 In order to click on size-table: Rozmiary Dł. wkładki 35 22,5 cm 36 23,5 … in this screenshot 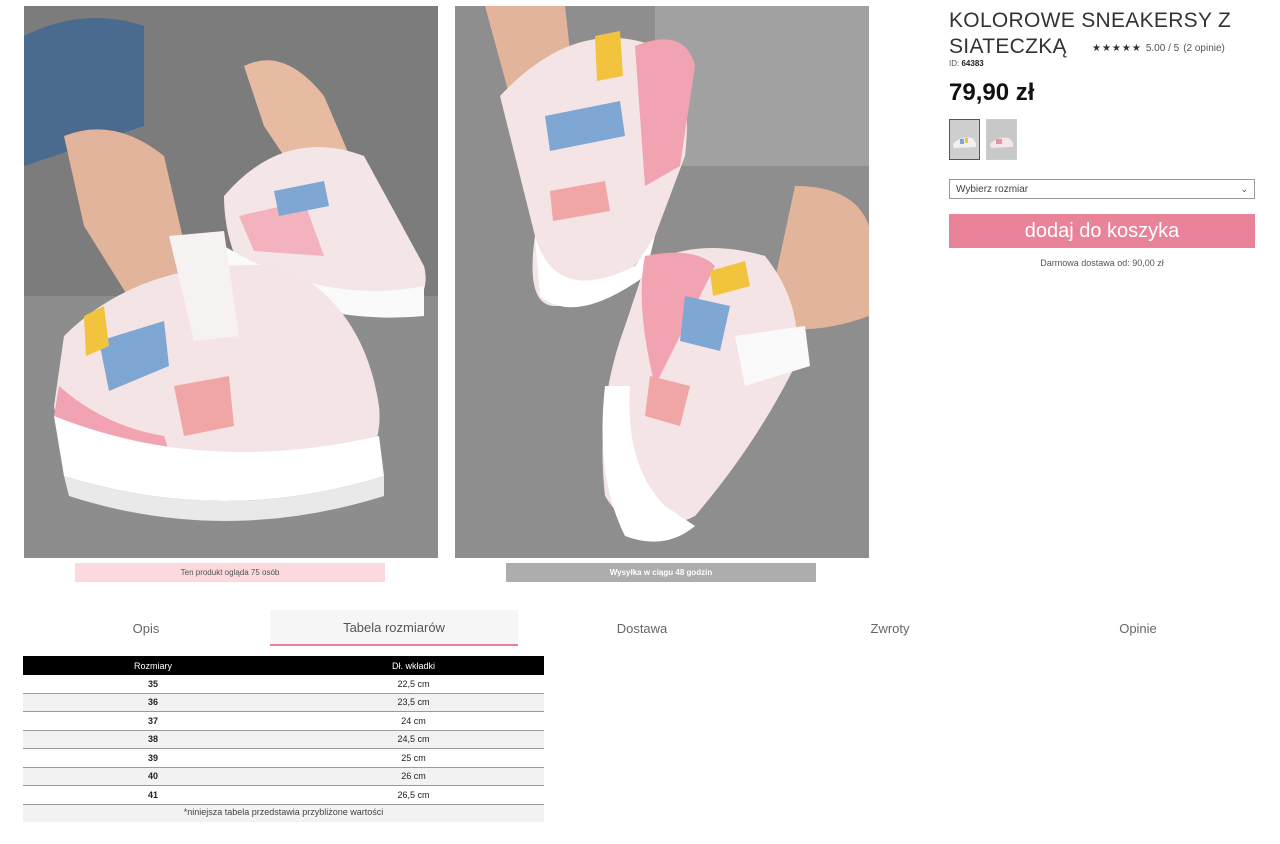, I will do `click(283, 730)`.